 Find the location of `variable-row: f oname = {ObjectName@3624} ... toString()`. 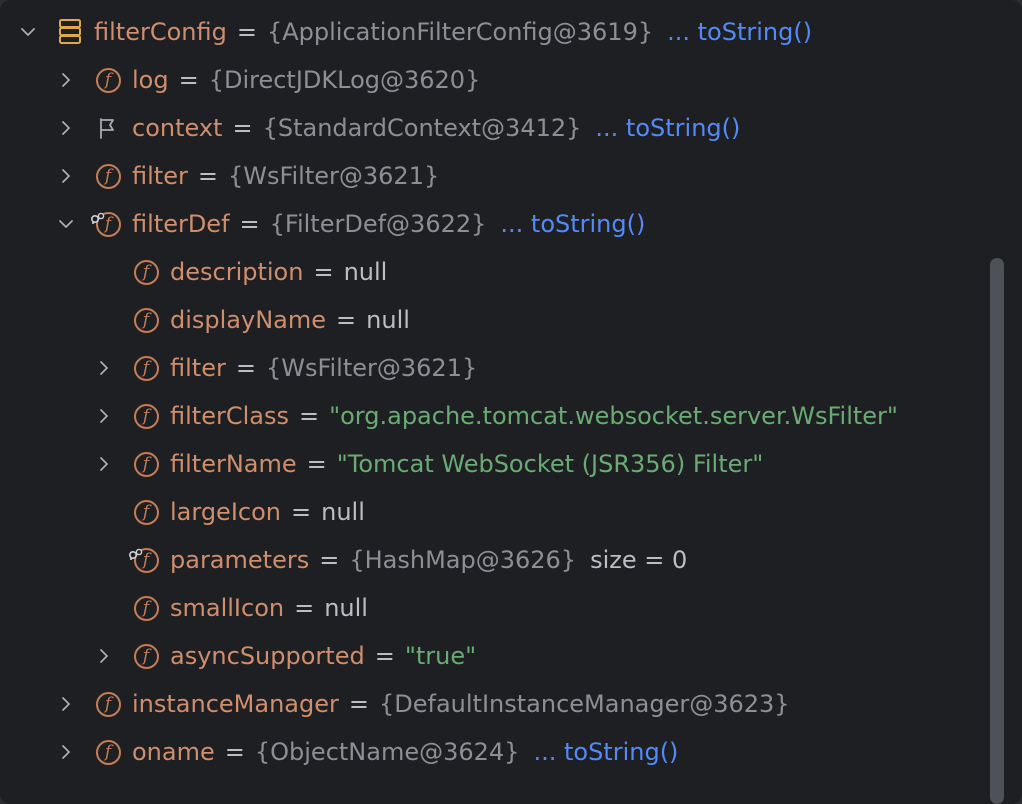

variable-row: f oname = {ObjectName@3624} ... toString() is located at coordinates (495, 752).